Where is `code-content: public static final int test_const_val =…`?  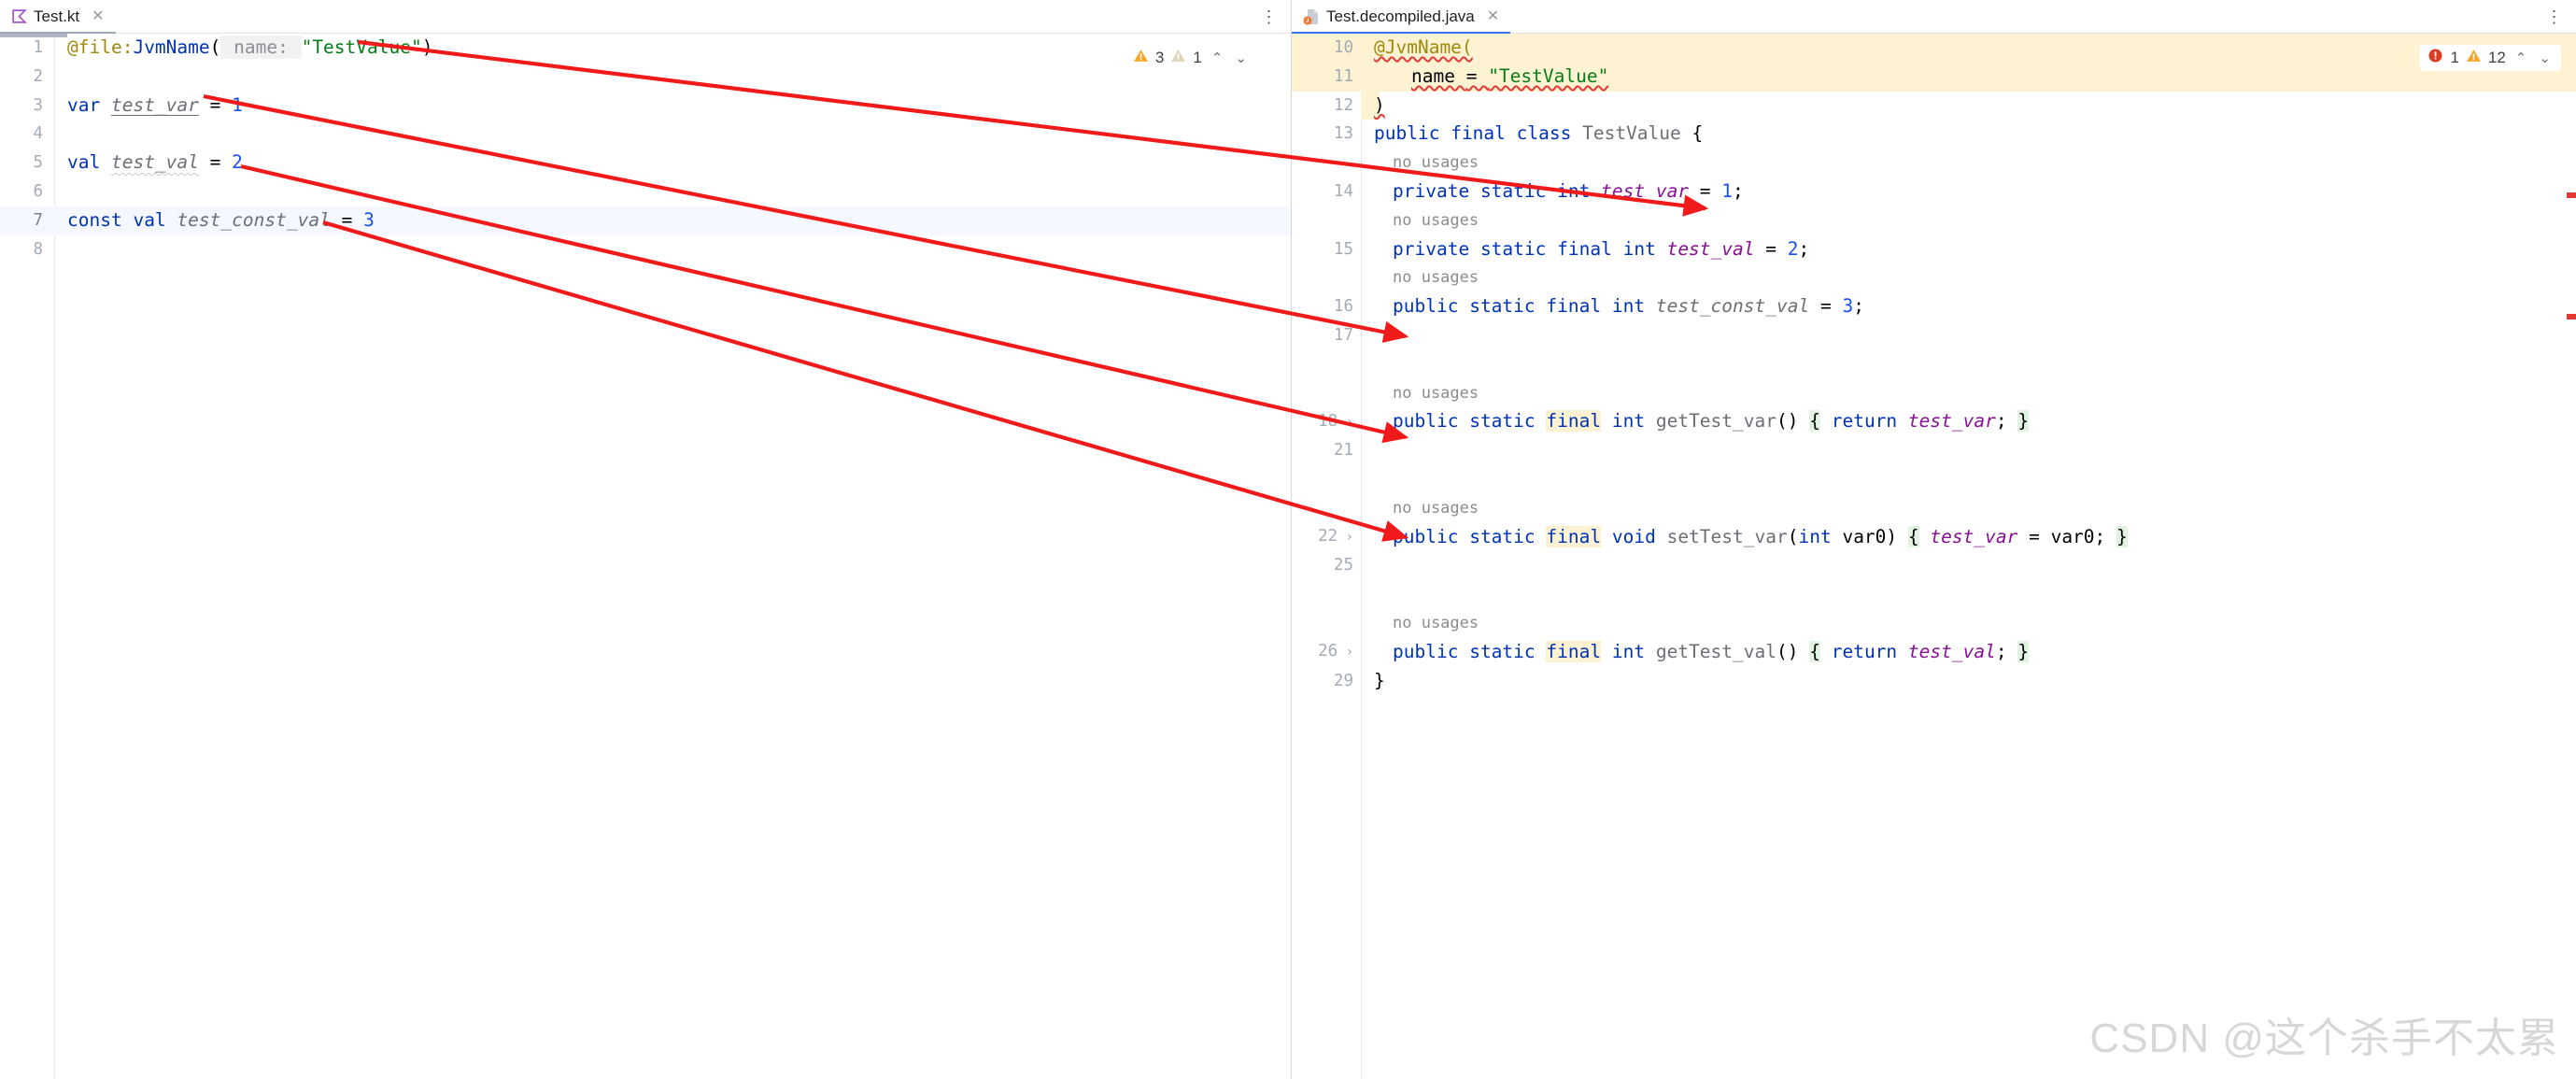 code-content: public static final int test_const_val =… is located at coordinates (1968, 306).